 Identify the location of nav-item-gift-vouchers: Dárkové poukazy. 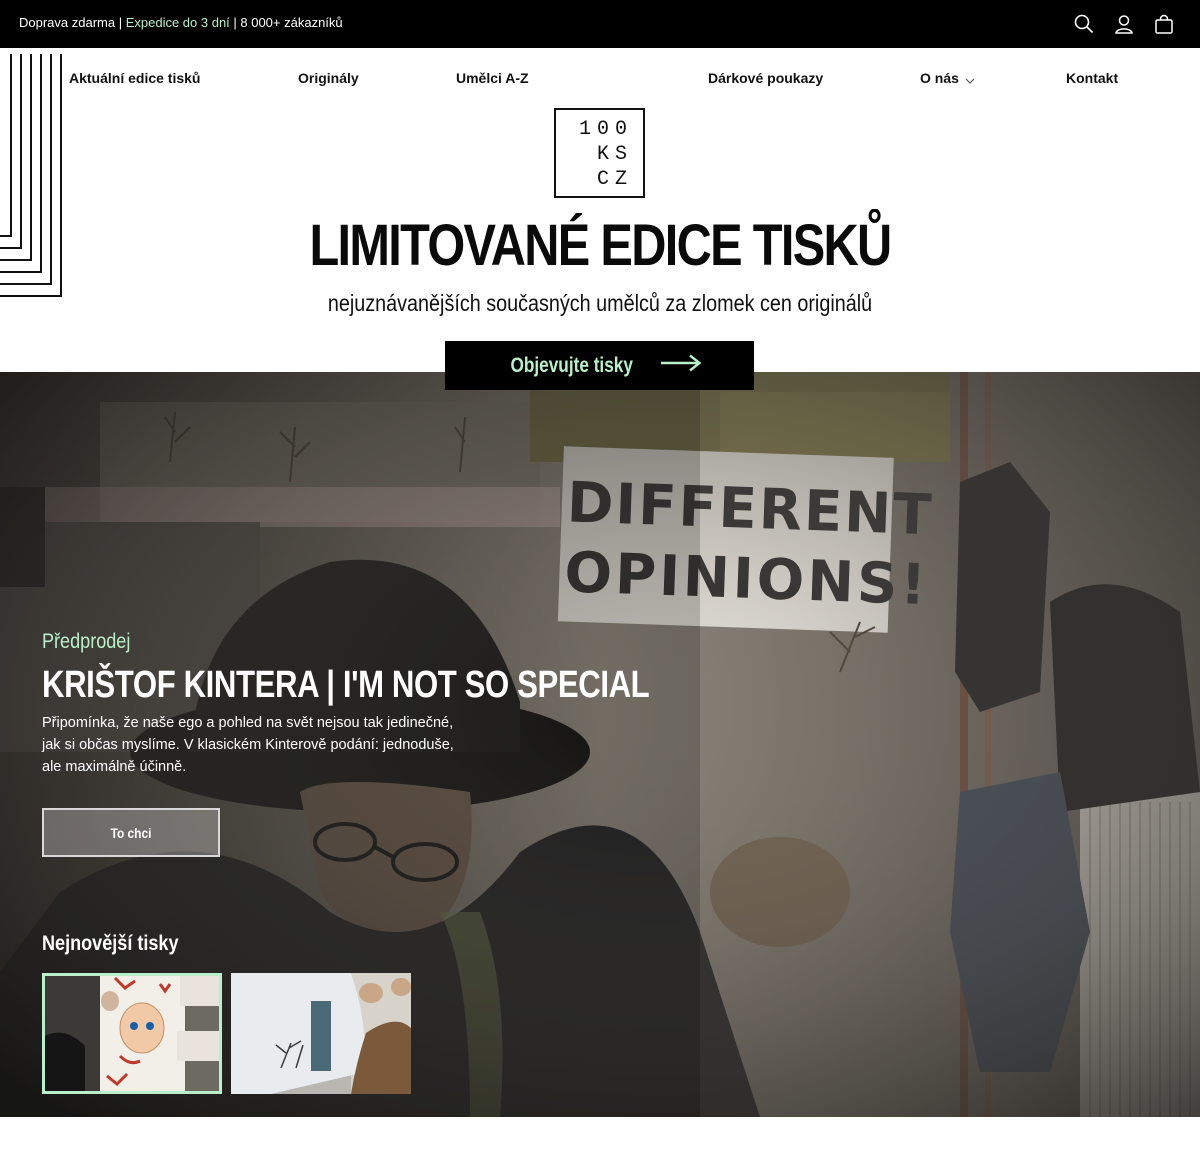
(765, 78).